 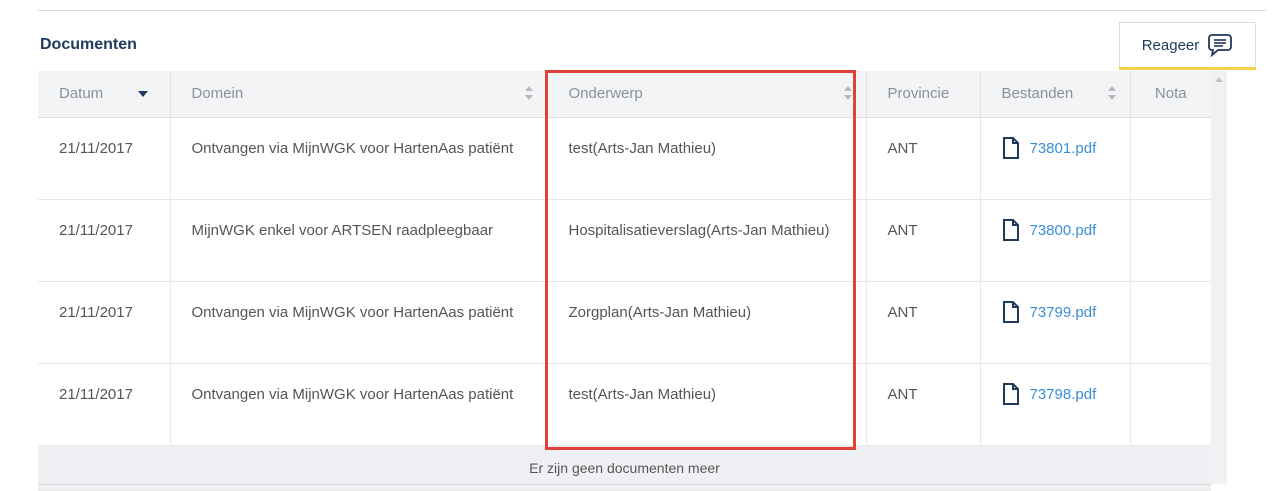 What do you see at coordinates (707, 322) in the screenshot?
I see `cell-onderwerp: Zorgplan(Arts-Jan Mathieu)` at bounding box center [707, 322].